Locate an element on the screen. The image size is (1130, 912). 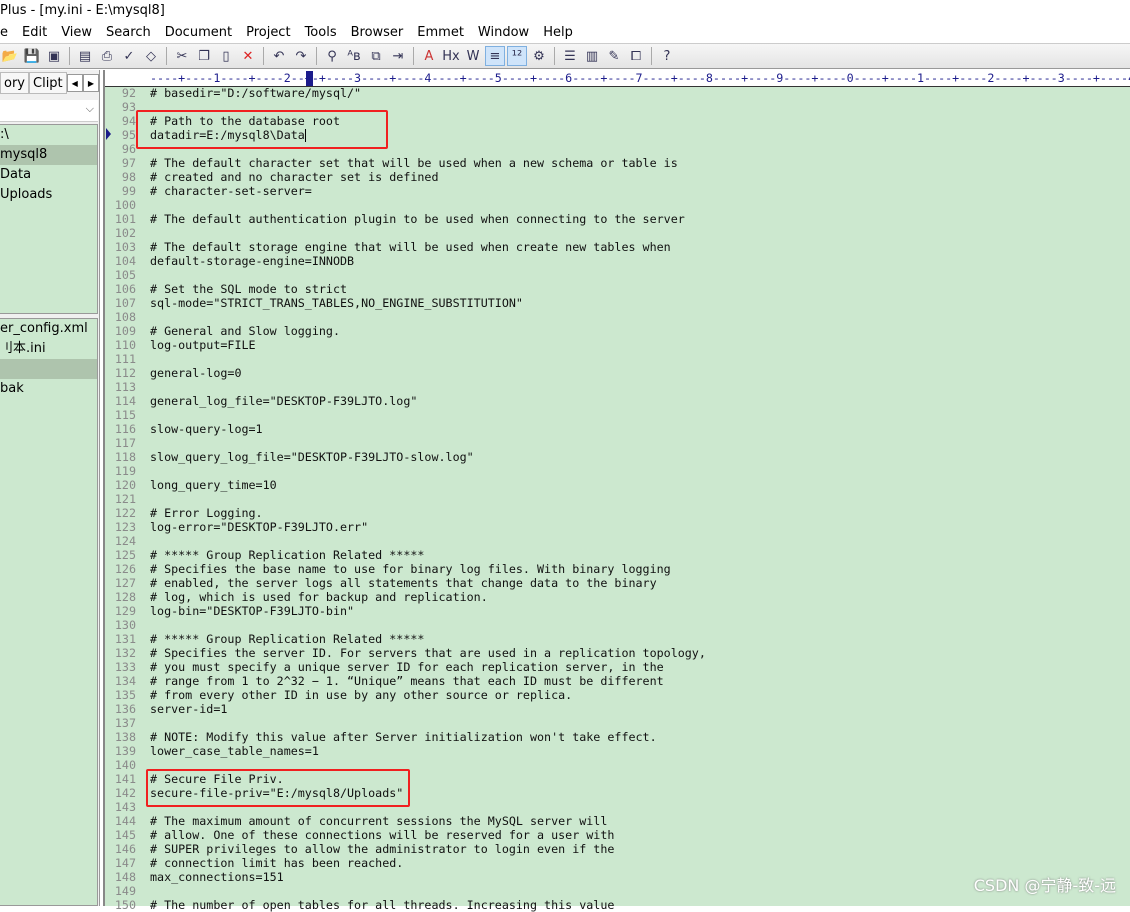
word-wrap-icon: W is located at coordinates (473, 56).